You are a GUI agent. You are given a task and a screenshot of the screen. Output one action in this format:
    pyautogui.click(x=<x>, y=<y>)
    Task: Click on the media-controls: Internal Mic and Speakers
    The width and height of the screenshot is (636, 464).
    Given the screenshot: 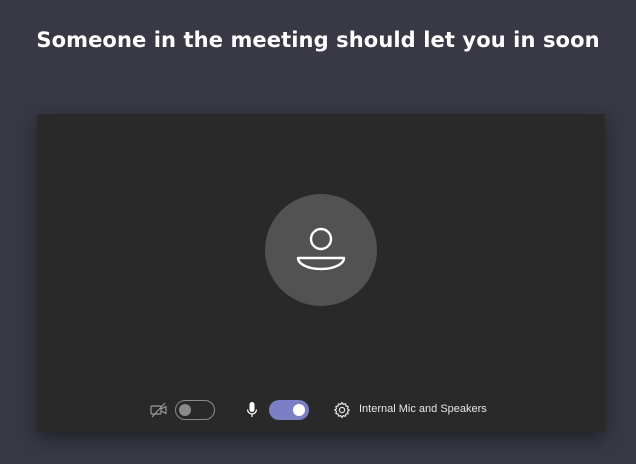 What is the action you would take?
    pyautogui.click(x=321, y=410)
    